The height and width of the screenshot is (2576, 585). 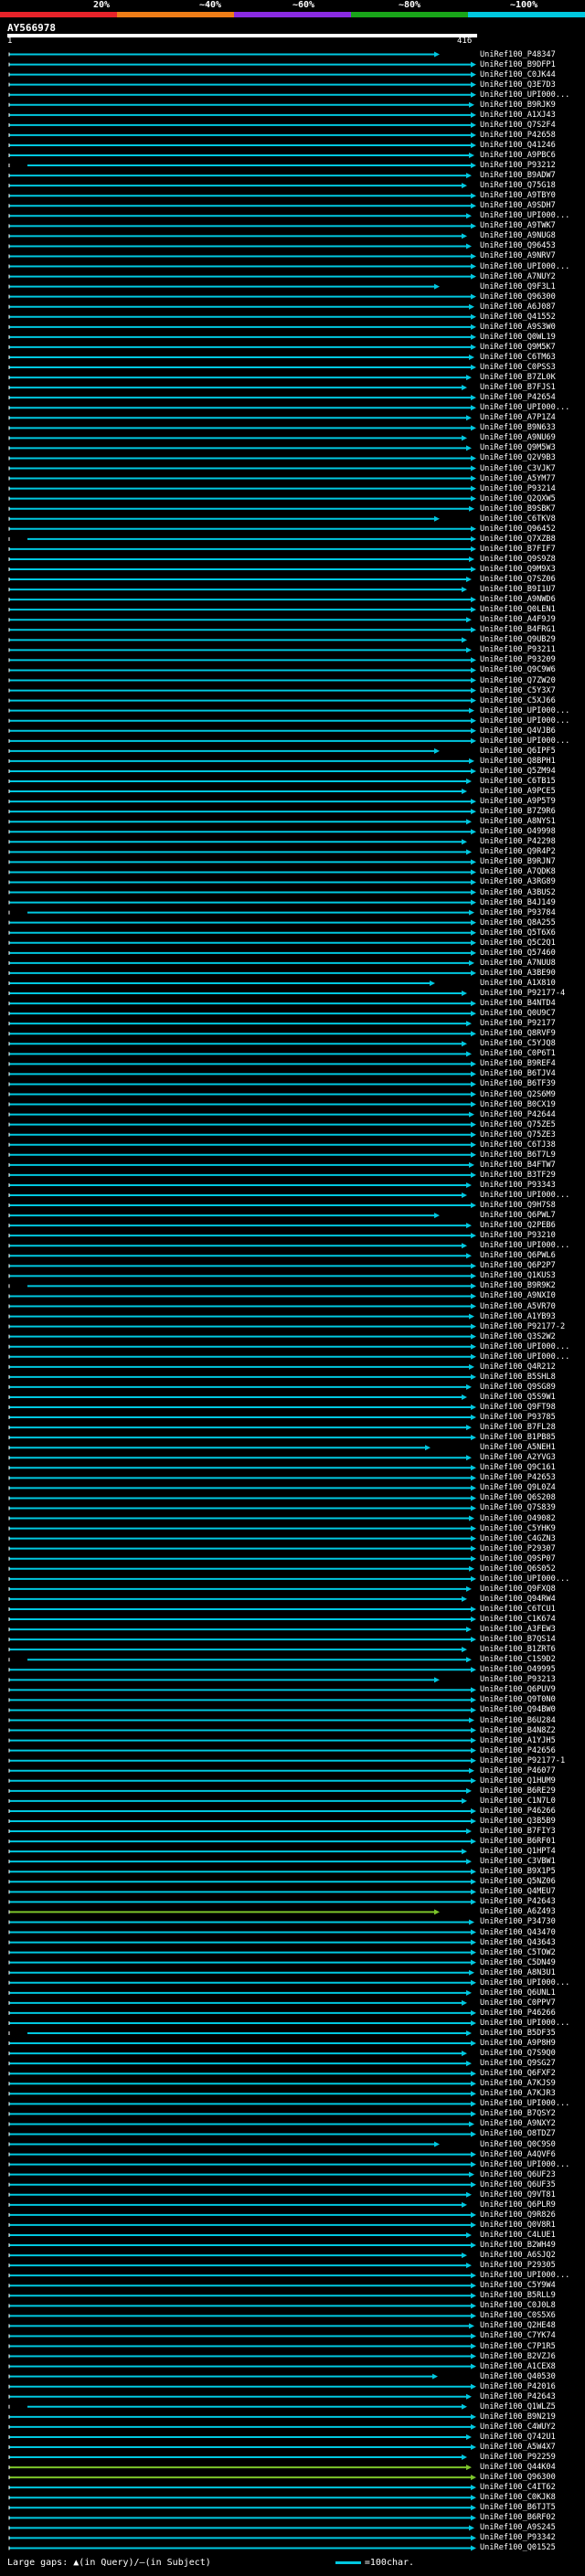 I want to click on hit-label: UniRef100_B7ZL0K, so click(x=531, y=377).